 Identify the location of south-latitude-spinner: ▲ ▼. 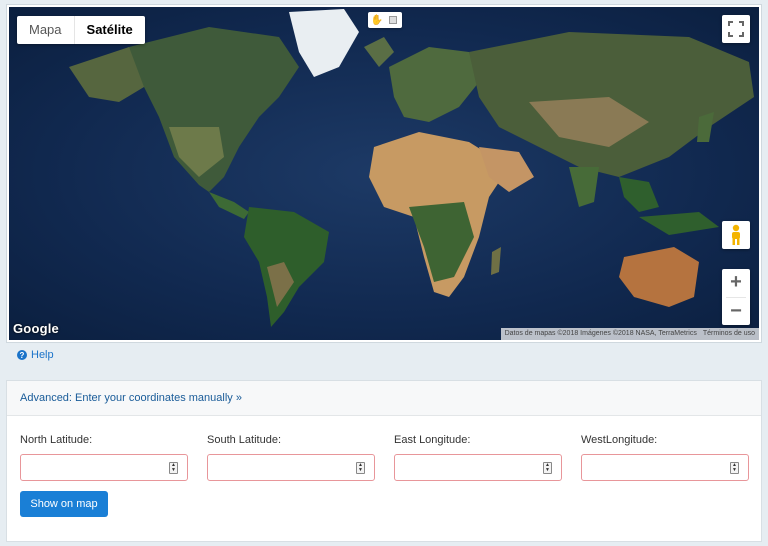
(360, 468).